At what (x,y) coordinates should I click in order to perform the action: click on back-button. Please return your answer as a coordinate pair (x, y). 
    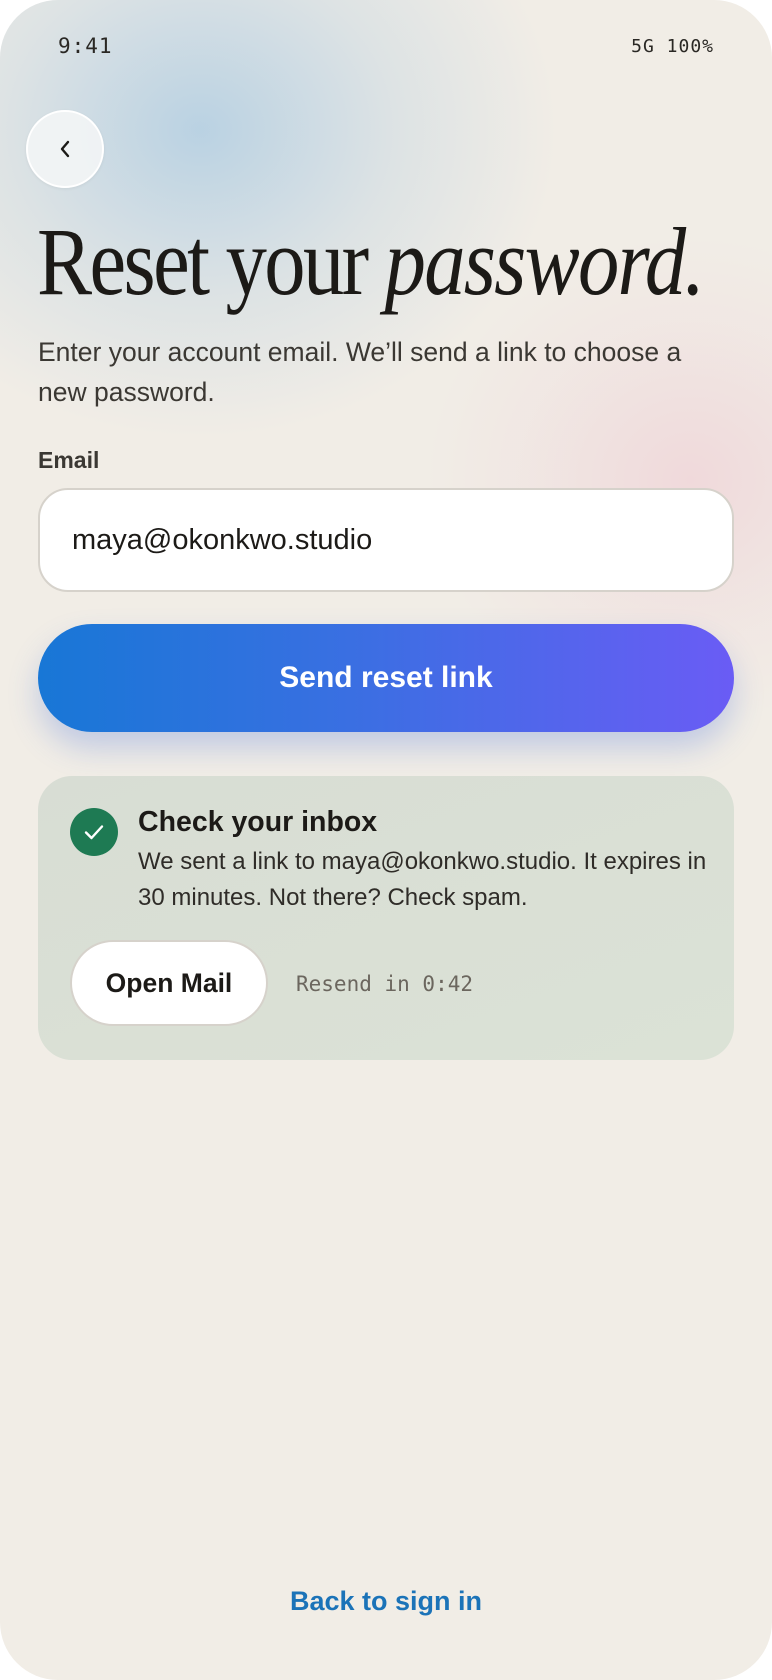
    Looking at the image, I should click on (65, 149).